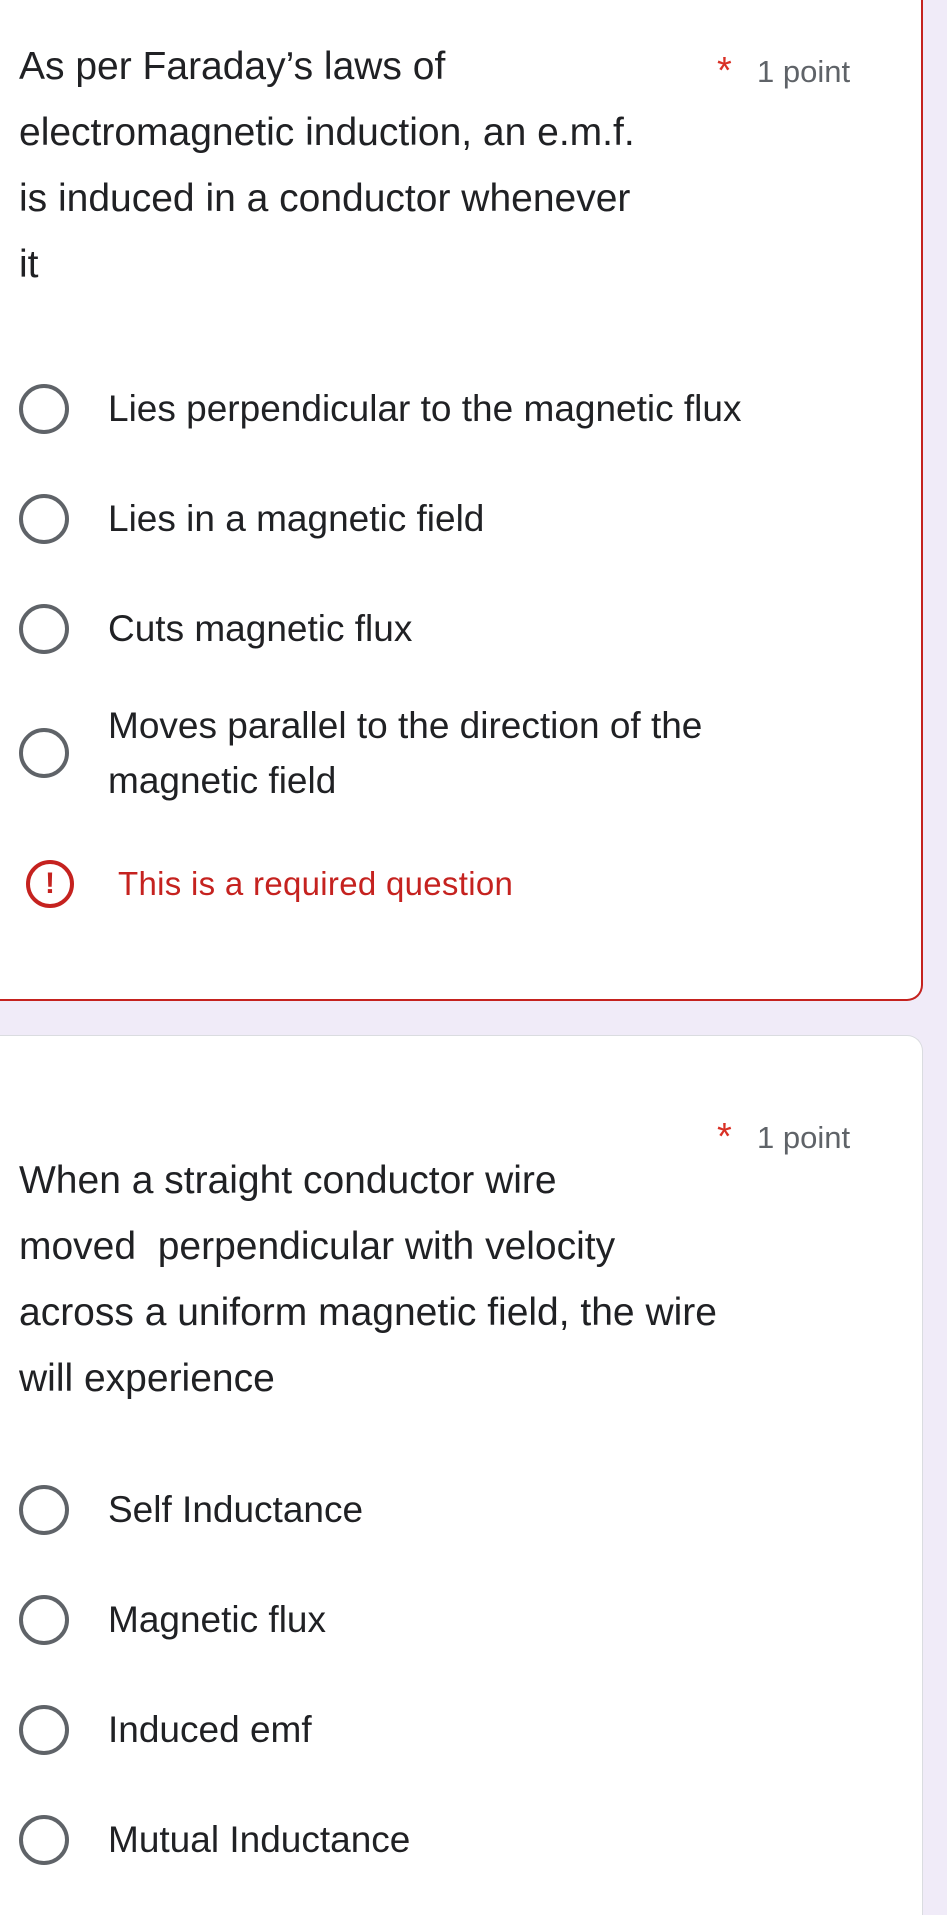 Image resolution: width=947 pixels, height=1915 pixels. I want to click on option-radio: Induced emf, so click(450, 1730).